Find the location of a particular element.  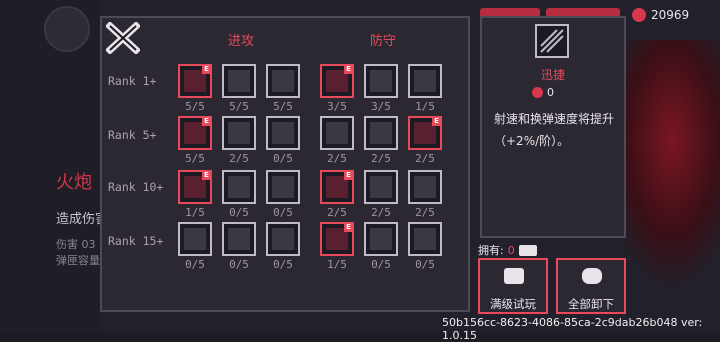

diagonal-stripes-icon is located at coordinates (552, 41).